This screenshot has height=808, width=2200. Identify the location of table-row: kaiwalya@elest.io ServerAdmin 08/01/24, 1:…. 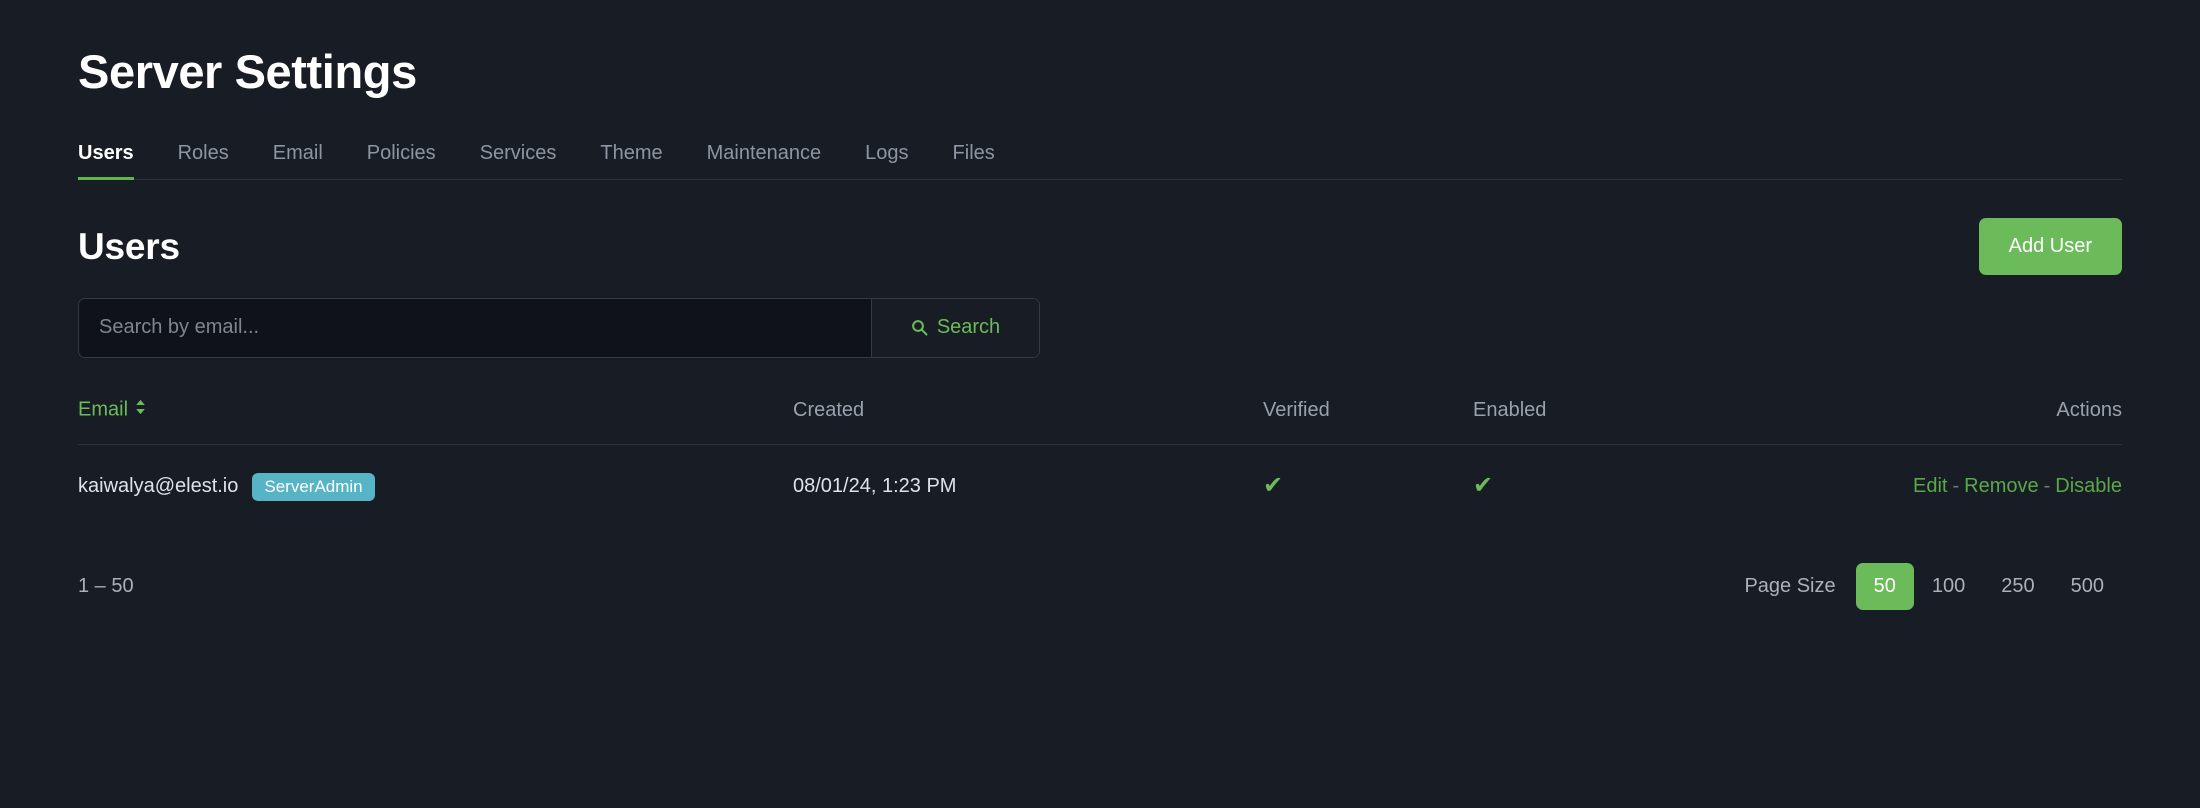
(1100, 472).